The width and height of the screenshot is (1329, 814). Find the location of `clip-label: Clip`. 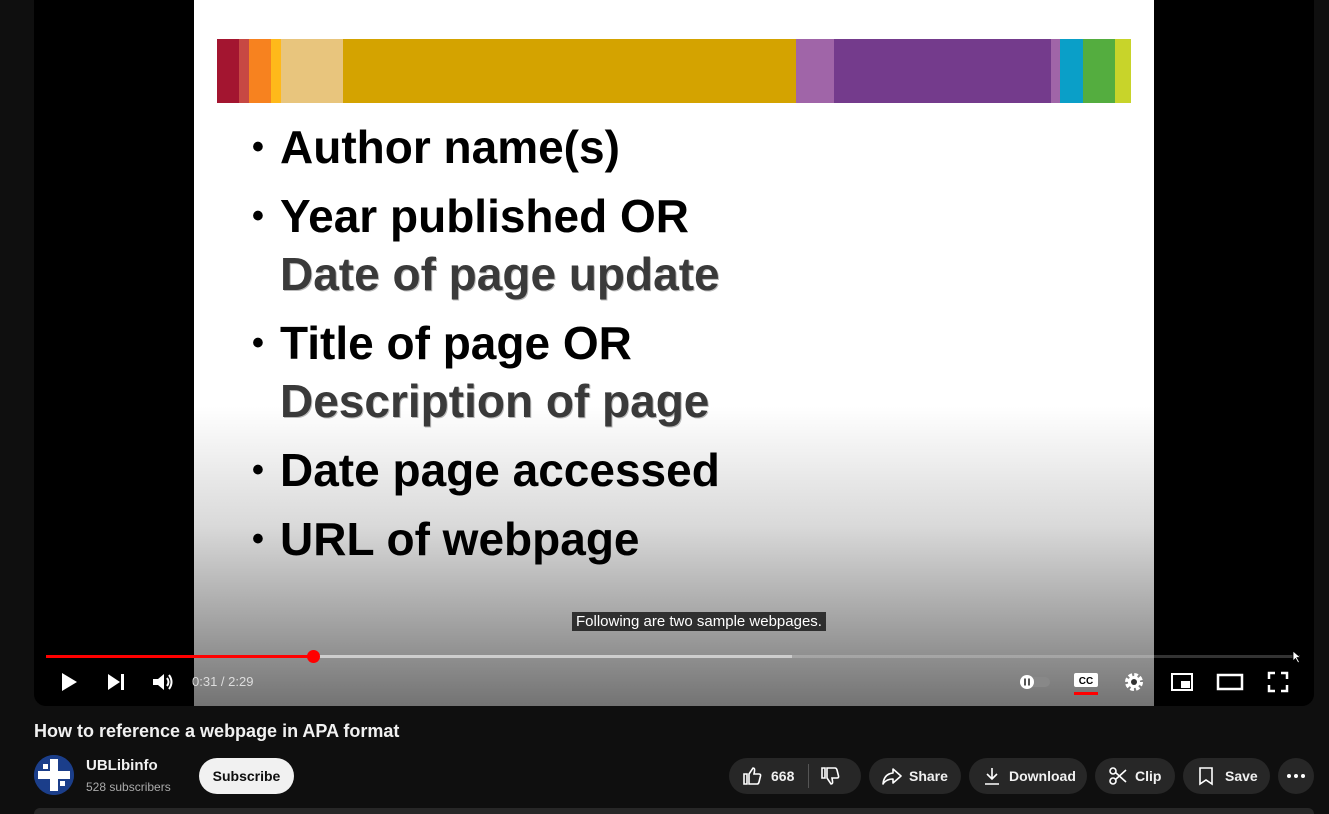

clip-label: Clip is located at coordinates (1148, 776).